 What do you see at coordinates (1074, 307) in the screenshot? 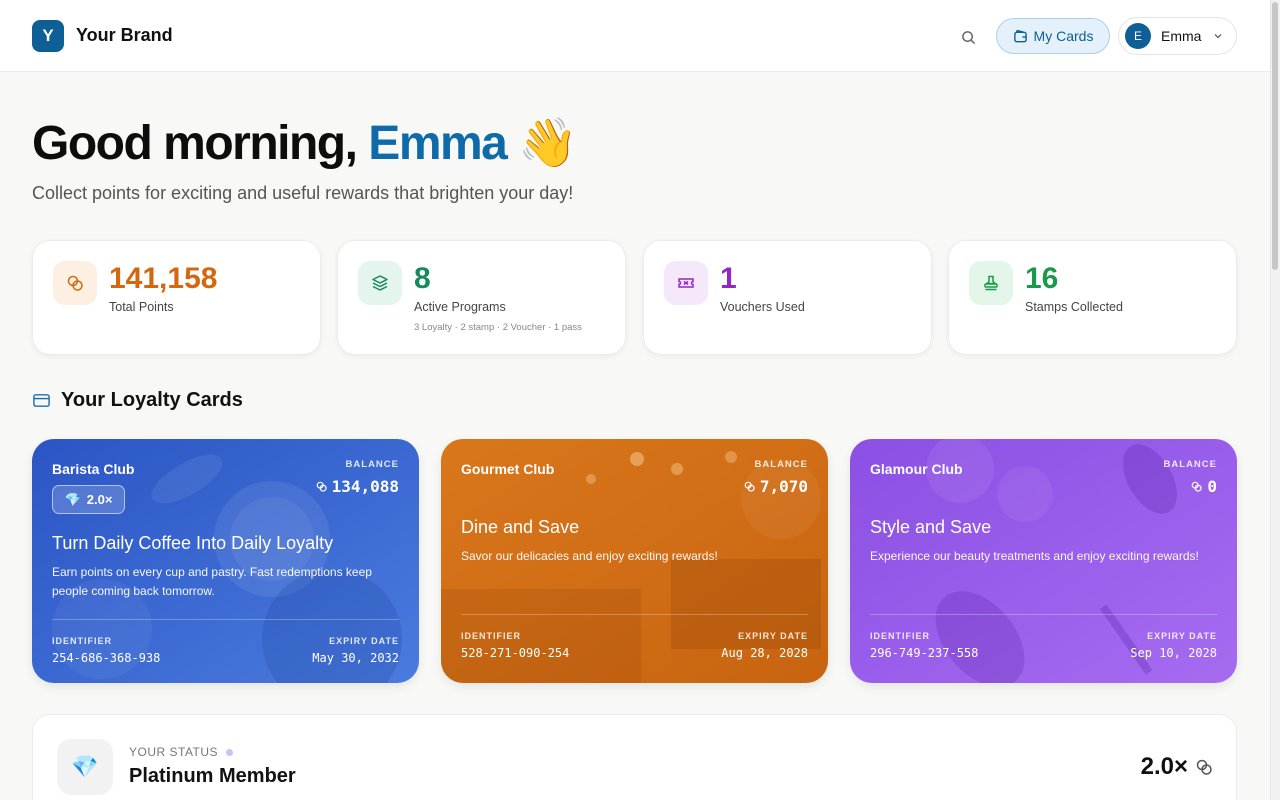
I see `stat-label: Stamps Collected` at bounding box center [1074, 307].